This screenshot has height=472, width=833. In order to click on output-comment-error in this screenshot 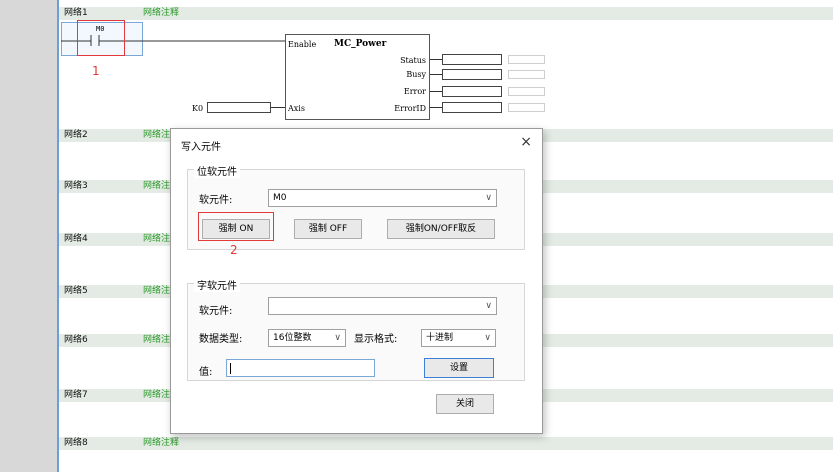, I will do `click(526, 91)`.